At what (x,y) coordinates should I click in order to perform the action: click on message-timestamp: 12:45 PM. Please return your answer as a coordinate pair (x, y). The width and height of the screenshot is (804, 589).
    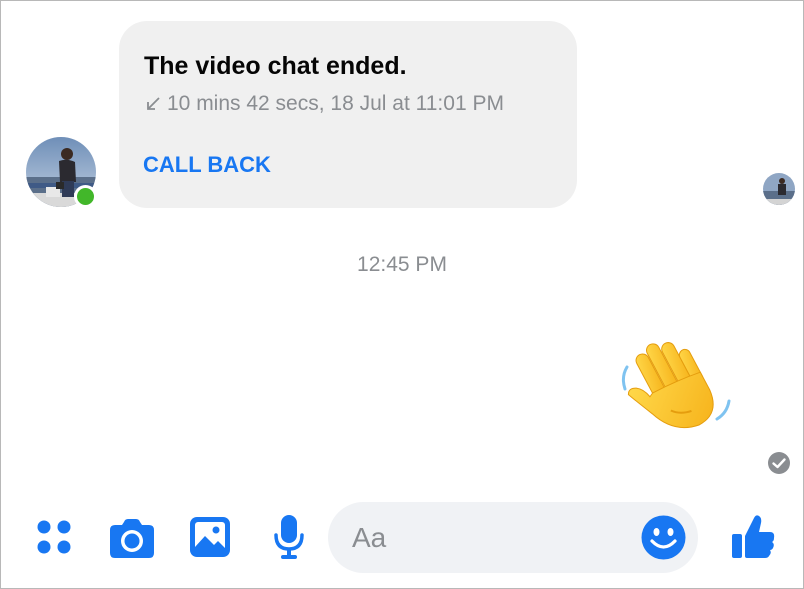
    Looking at the image, I should click on (402, 264).